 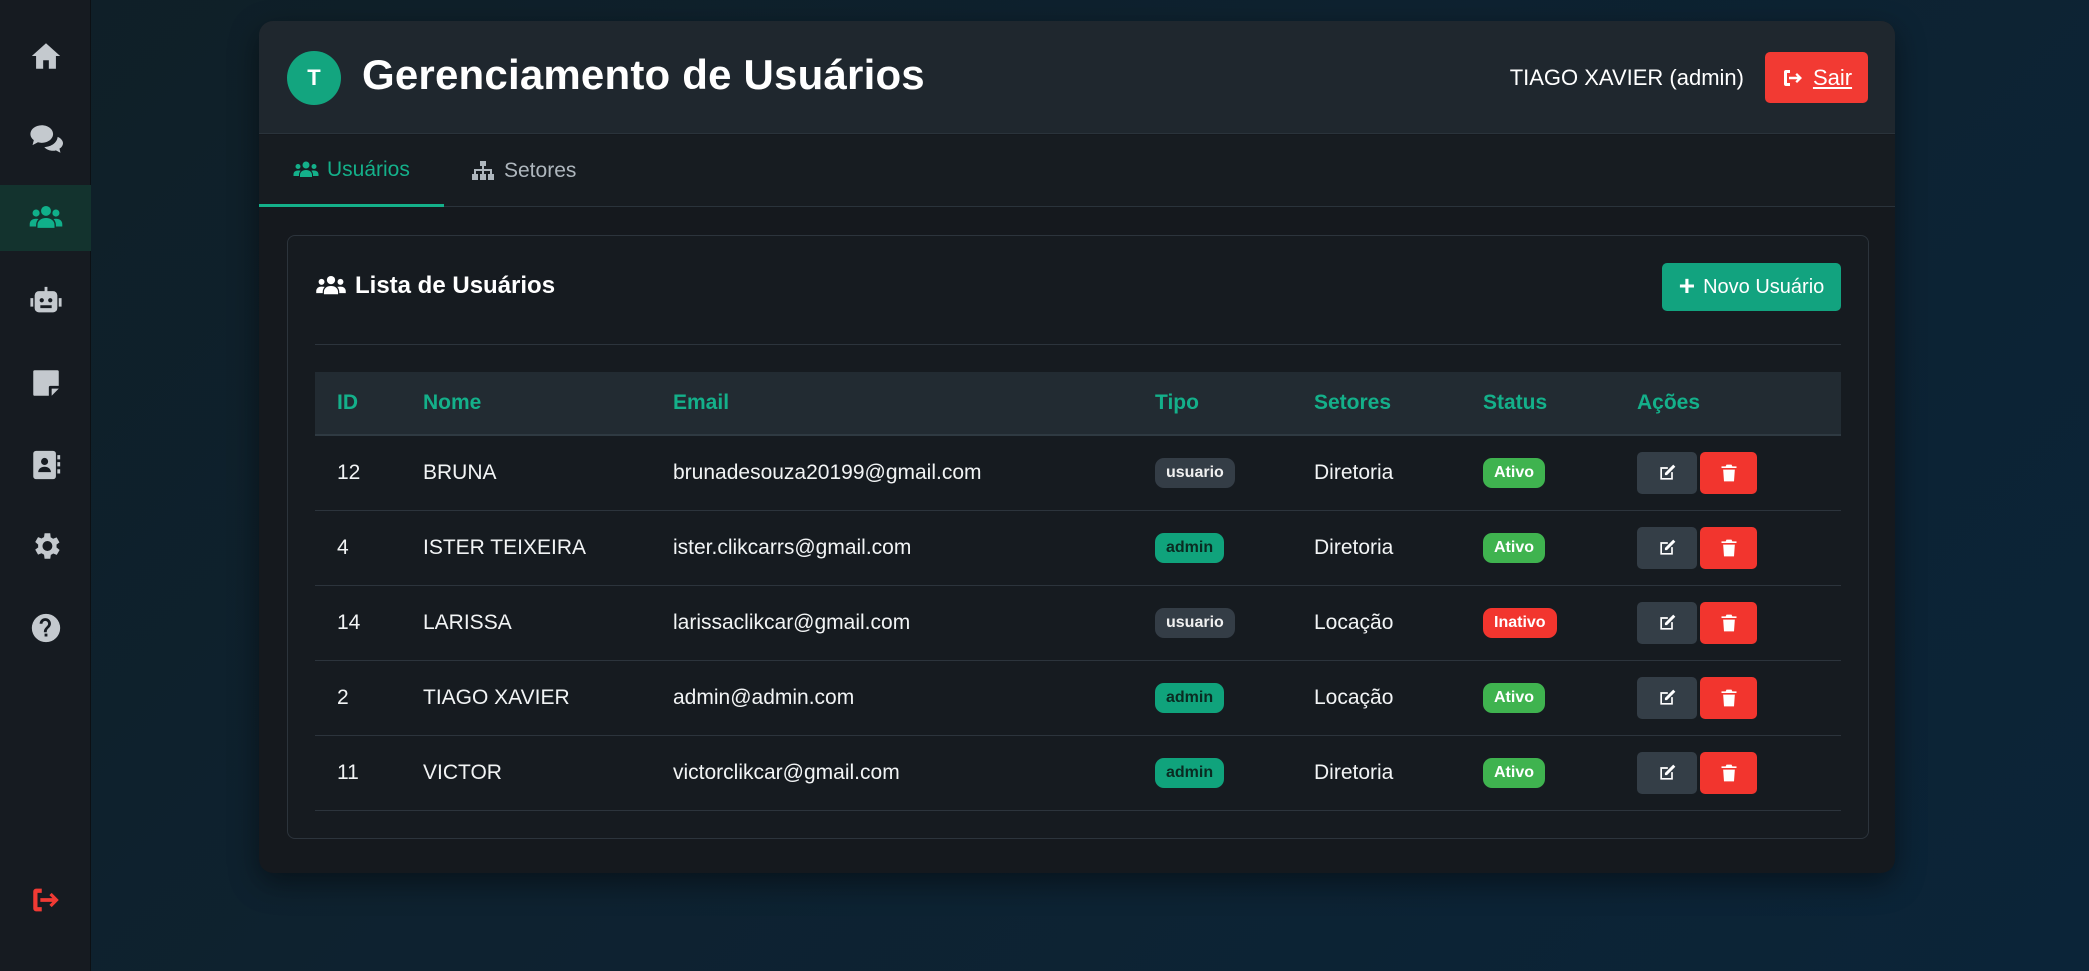 I want to click on sidebar-logout, so click(x=45, y=900).